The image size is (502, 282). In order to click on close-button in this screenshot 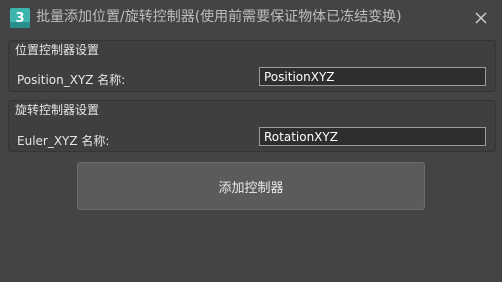, I will do `click(481, 18)`.